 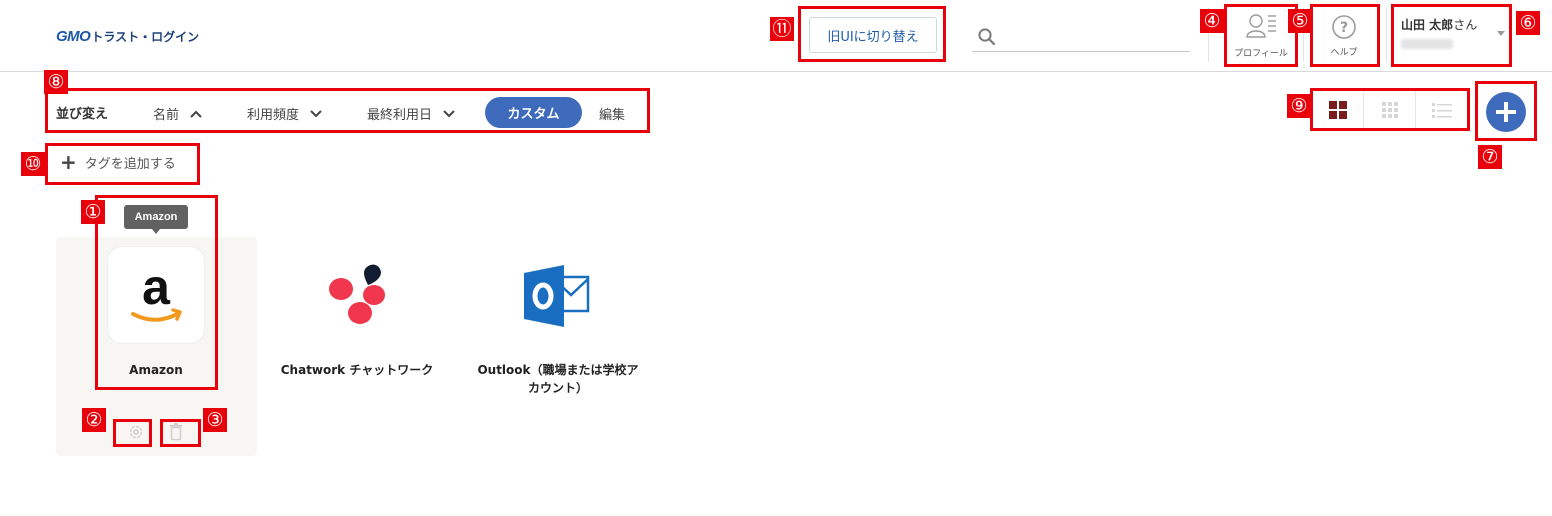 I want to click on chatwork-logo-icon, so click(x=357, y=294).